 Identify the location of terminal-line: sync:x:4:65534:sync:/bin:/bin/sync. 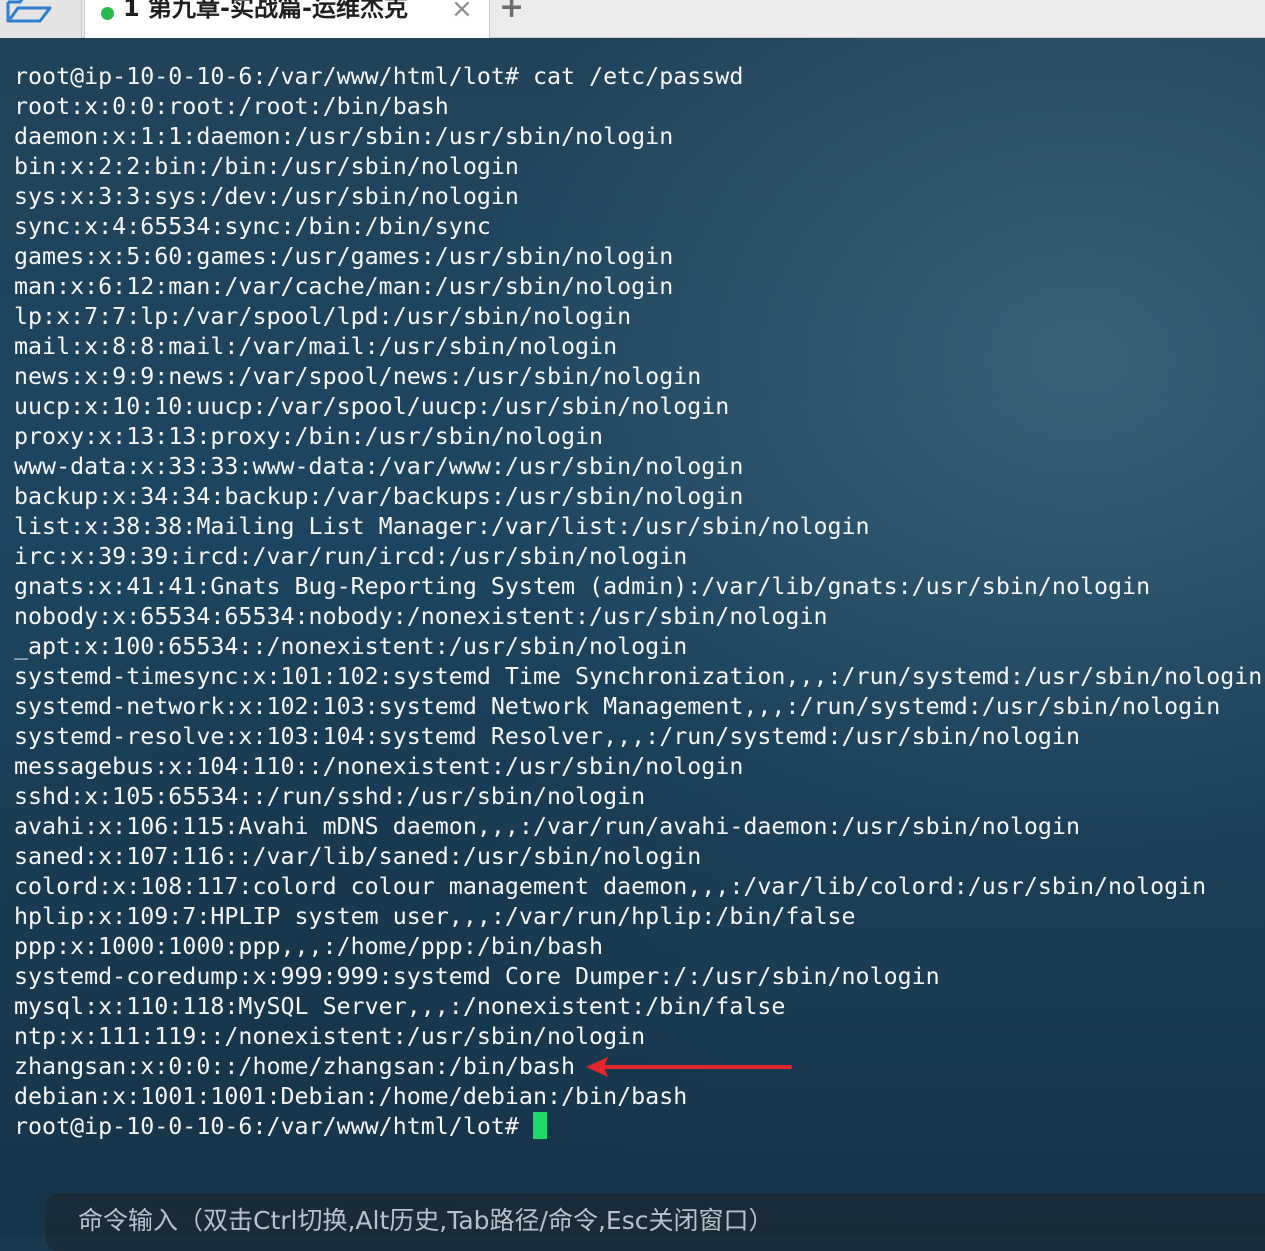
(252, 226).